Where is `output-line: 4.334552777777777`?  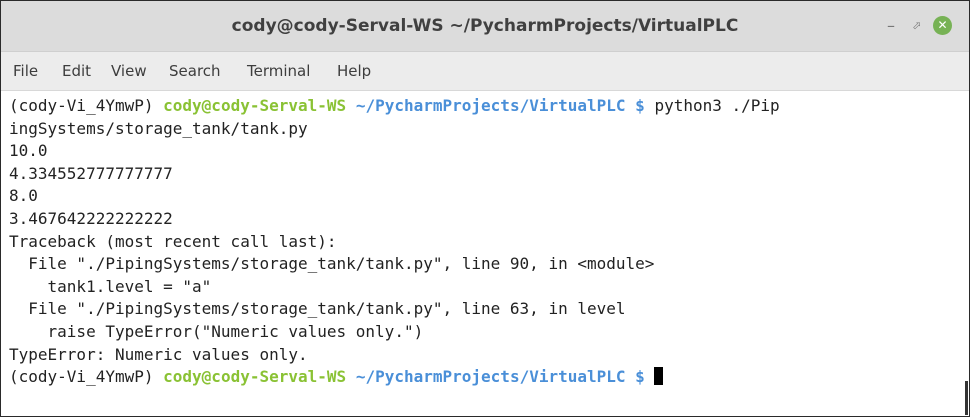
output-line: 4.334552777777777 is located at coordinates (91, 173).